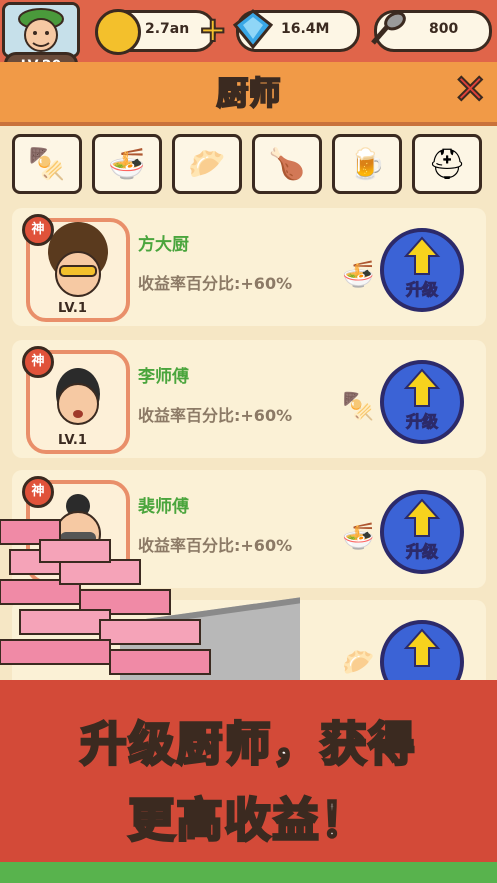 This screenshot has height=883, width=497. I want to click on cook-card: 神 LV.1 李师傅 收益率百分比:+60% 🍢 升级, so click(249, 399).